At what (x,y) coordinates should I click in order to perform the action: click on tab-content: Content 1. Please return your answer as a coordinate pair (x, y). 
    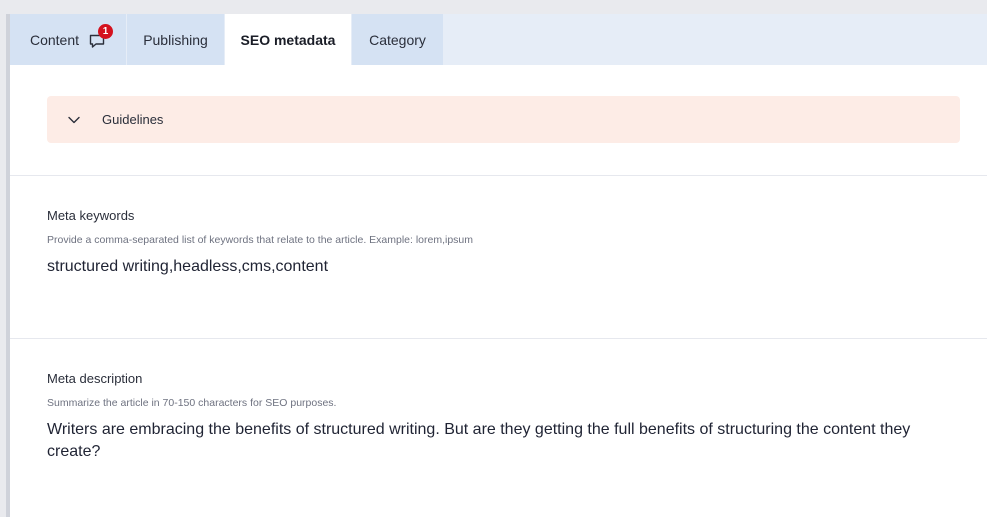
    Looking at the image, I should click on (68, 39).